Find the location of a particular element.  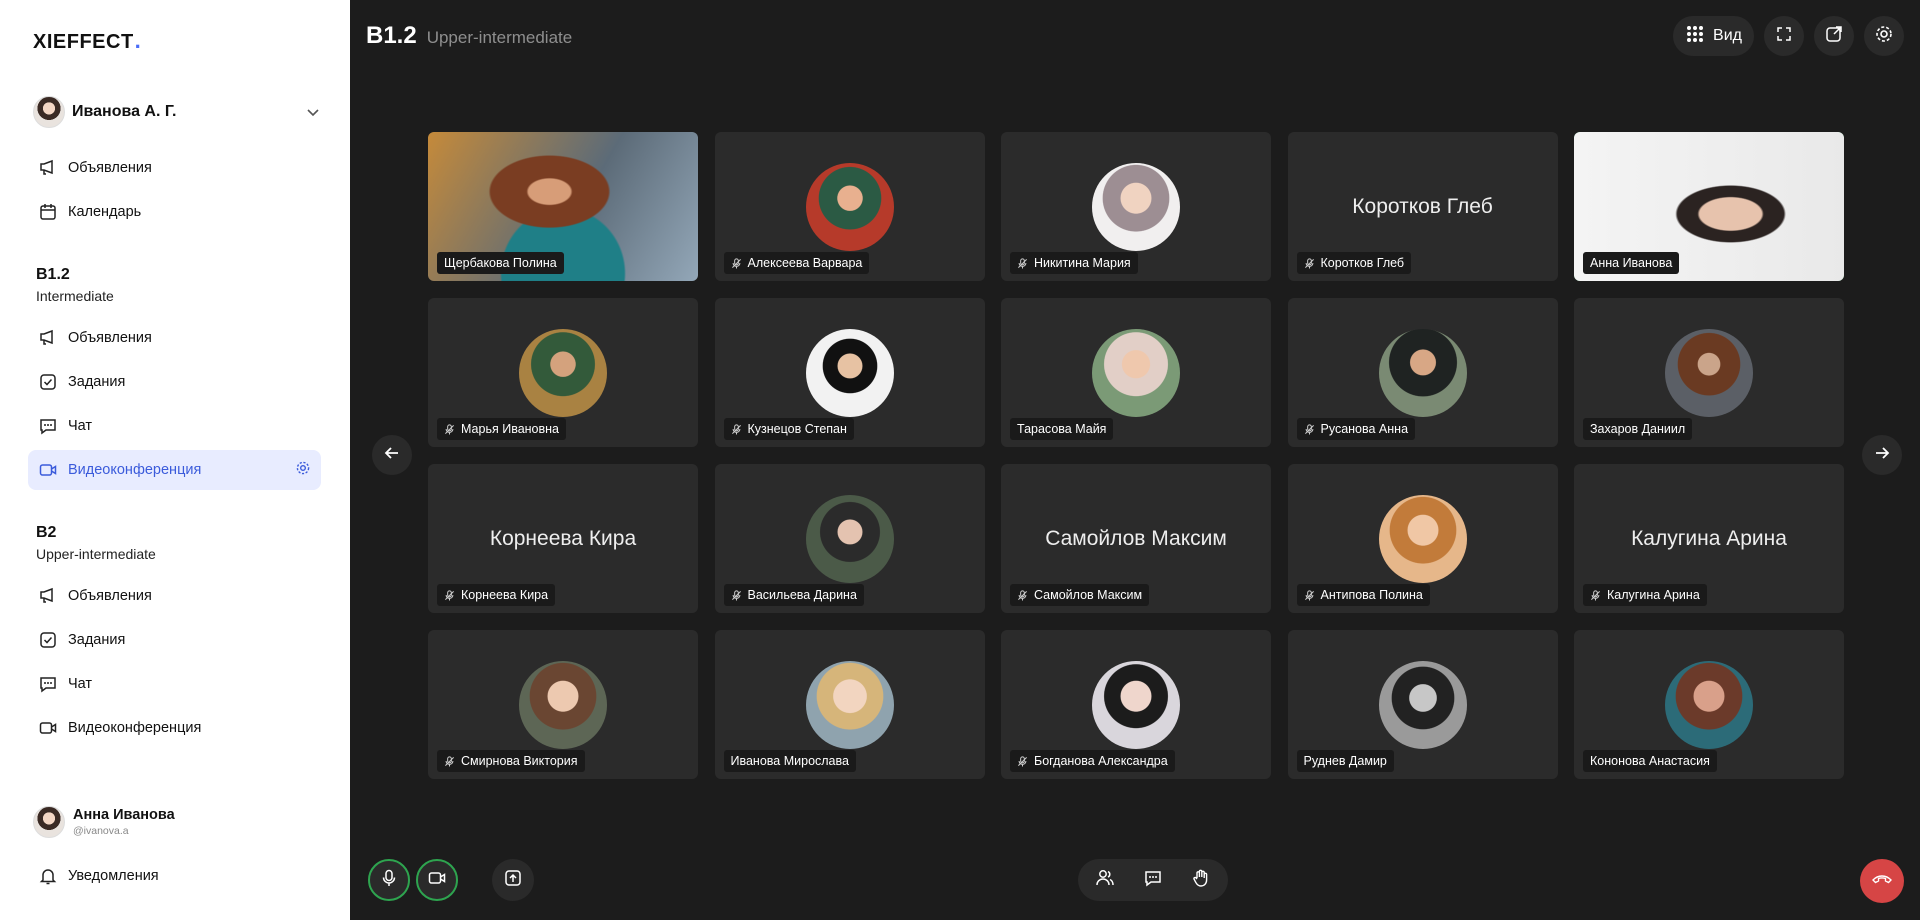

participant-label: Никитина Мария is located at coordinates (1074, 263).